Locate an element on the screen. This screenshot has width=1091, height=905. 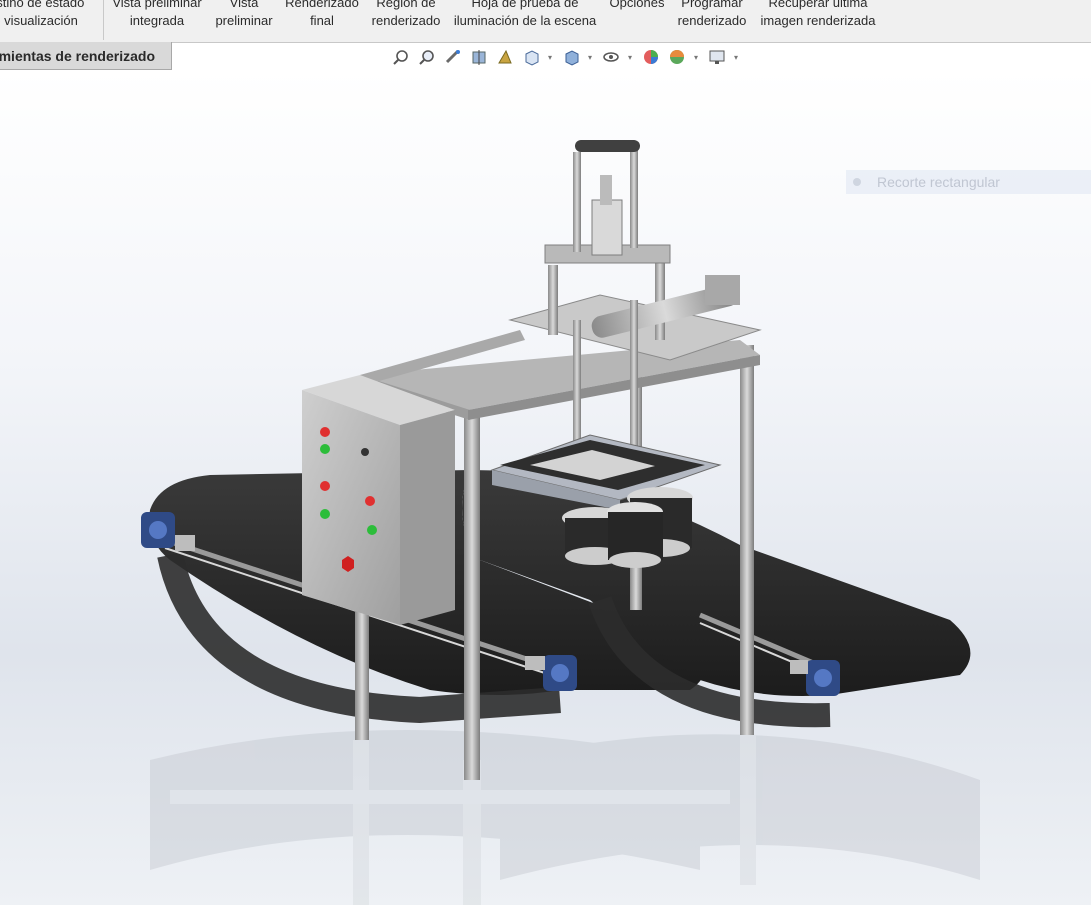
button-label: final is located at coordinates (322, 20).